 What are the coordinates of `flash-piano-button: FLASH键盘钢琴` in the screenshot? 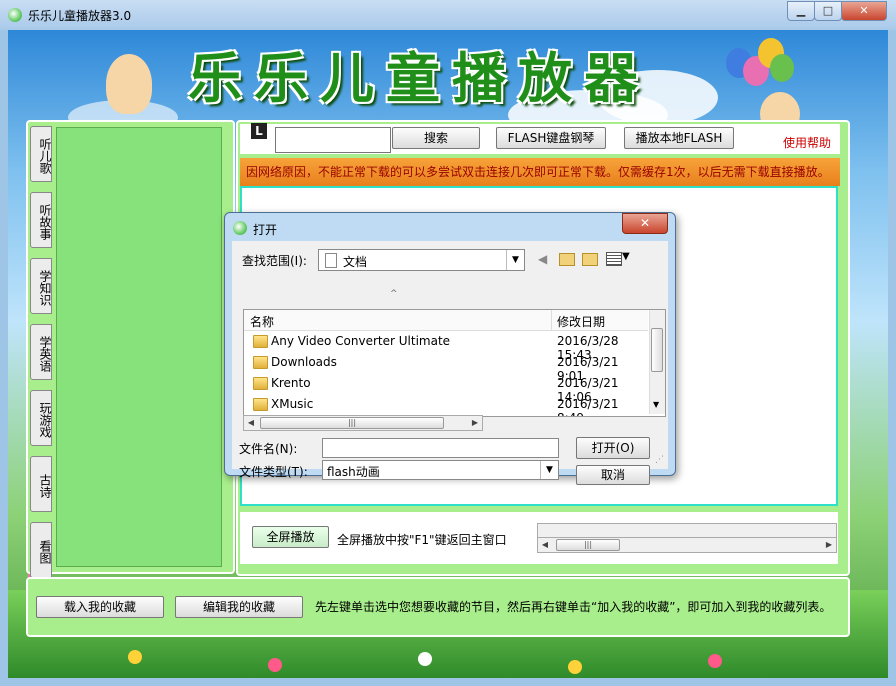 It's located at (551, 138).